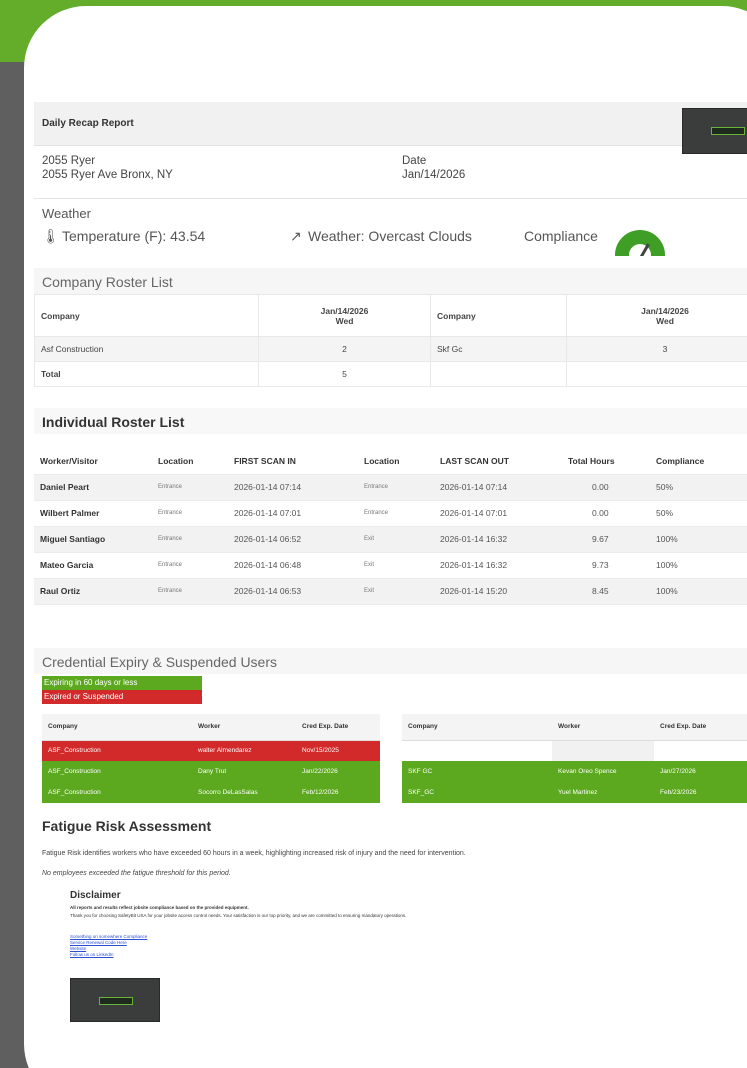 Image resolution: width=747 pixels, height=1068 pixels. I want to click on weather-title: Weather, so click(66, 213).